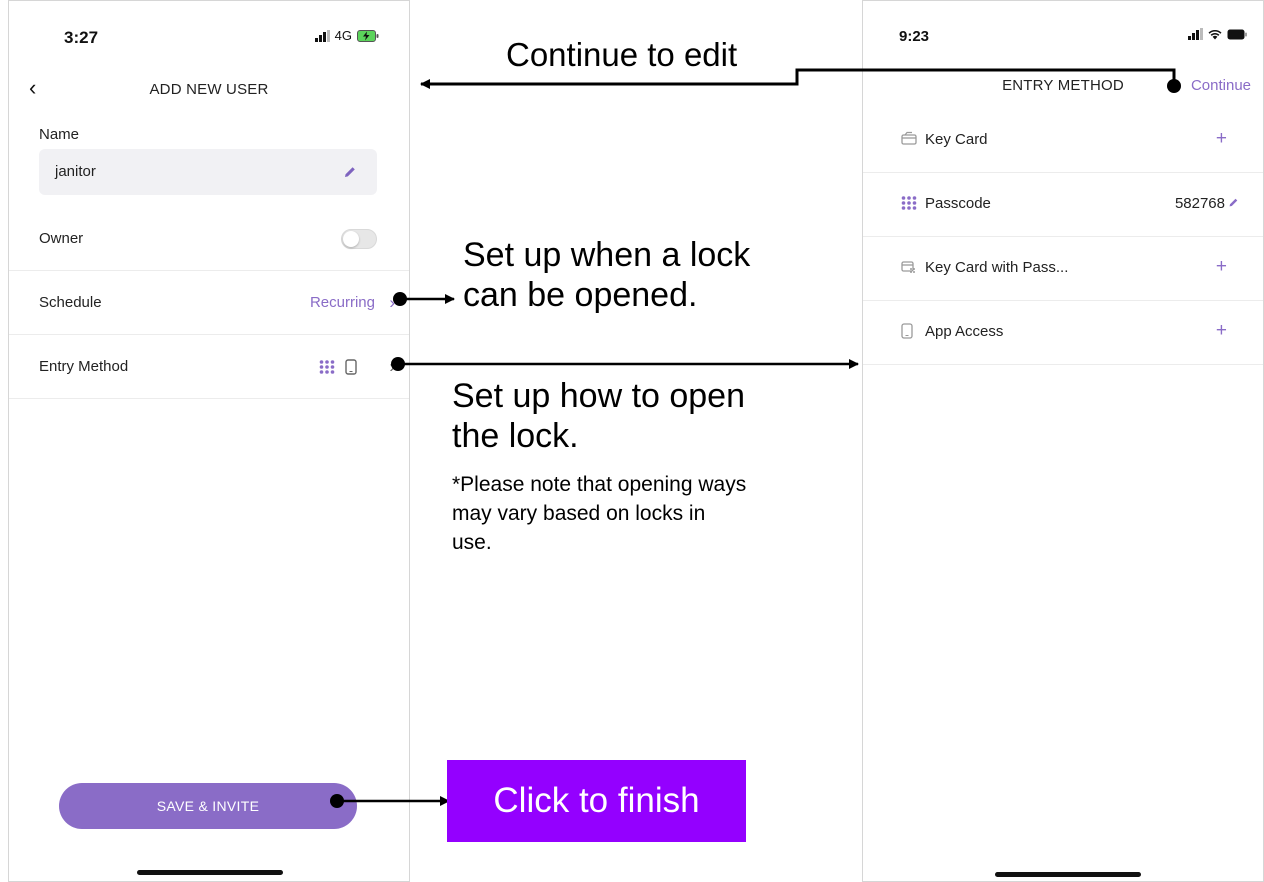 The height and width of the screenshot is (882, 1264). What do you see at coordinates (579, 513) in the screenshot?
I see `annotation-note-line2: may vary based on locks in` at bounding box center [579, 513].